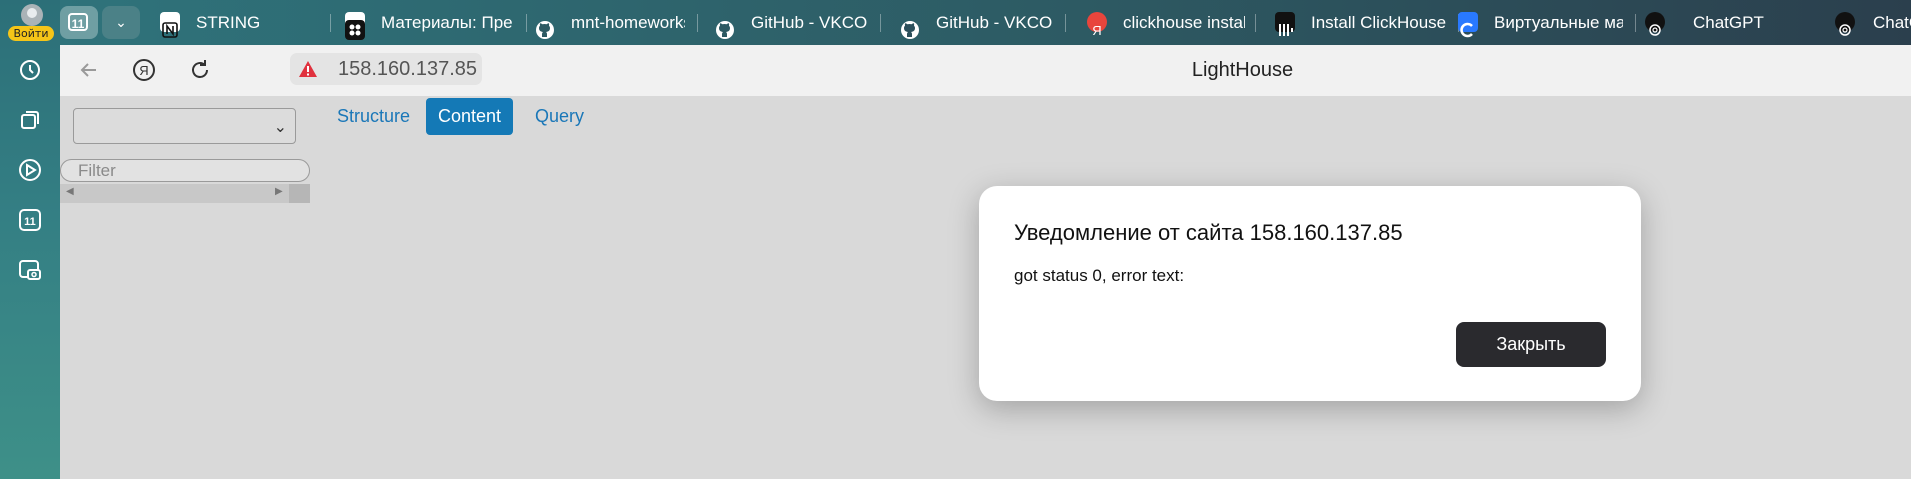 The width and height of the screenshot is (1911, 479). What do you see at coordinates (308, 69) in the screenshot?
I see `warning-icon` at bounding box center [308, 69].